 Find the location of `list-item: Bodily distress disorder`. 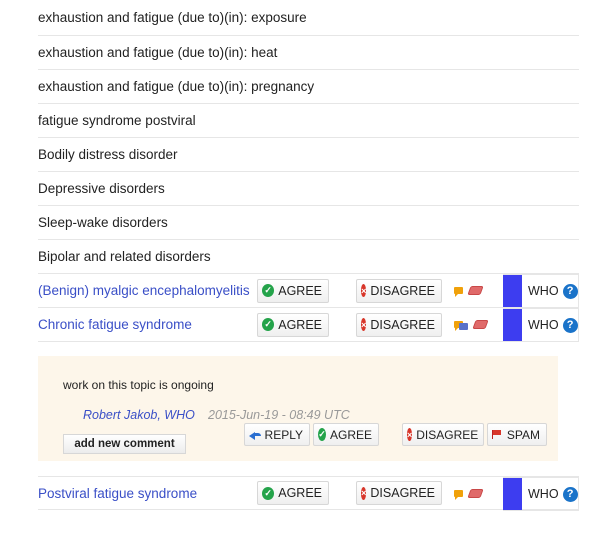

list-item: Bodily distress disorder is located at coordinates (308, 155).